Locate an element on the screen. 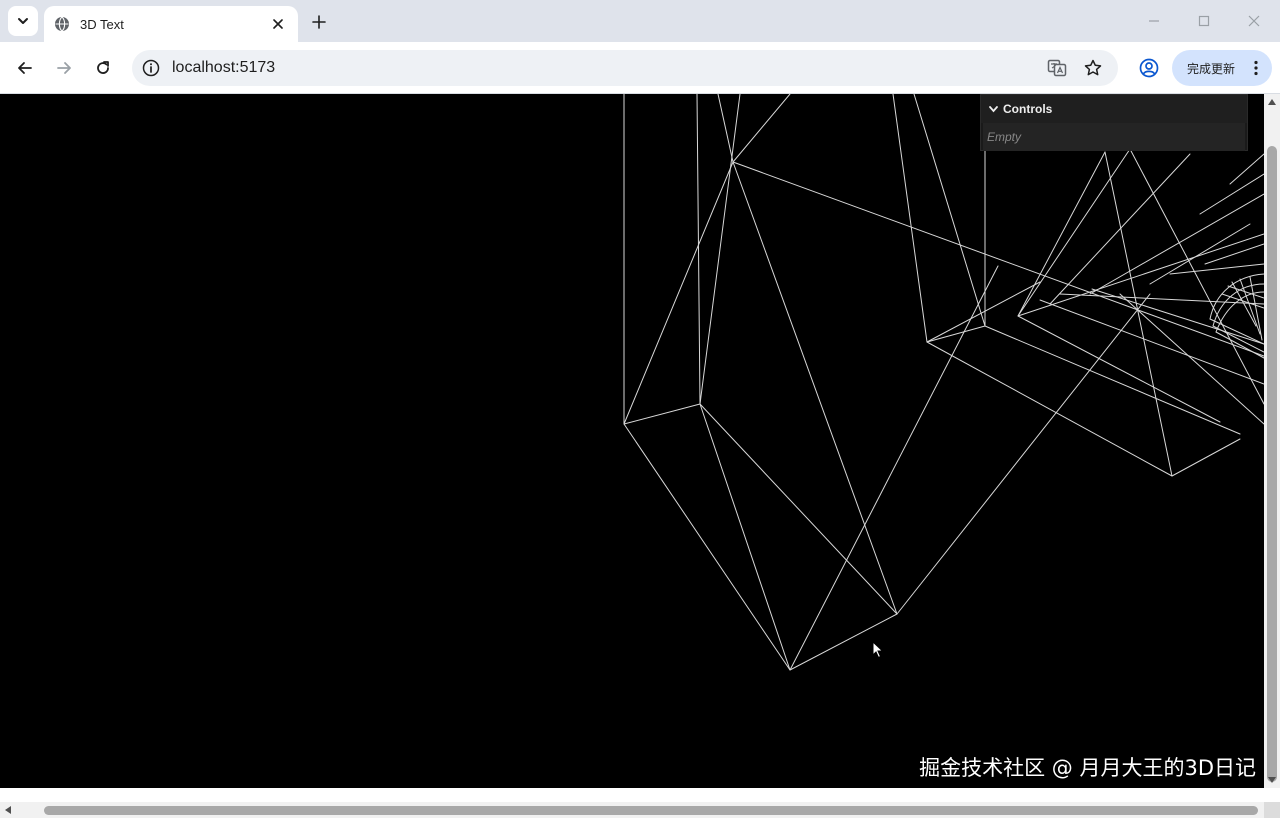 The height and width of the screenshot is (818, 1280). tab-active: 3D Text is located at coordinates (171, 24).